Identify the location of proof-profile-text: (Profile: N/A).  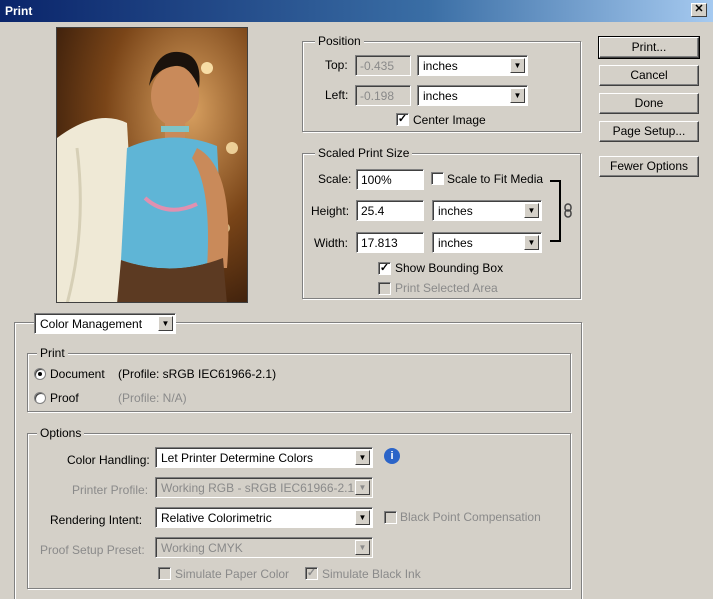
(152, 398).